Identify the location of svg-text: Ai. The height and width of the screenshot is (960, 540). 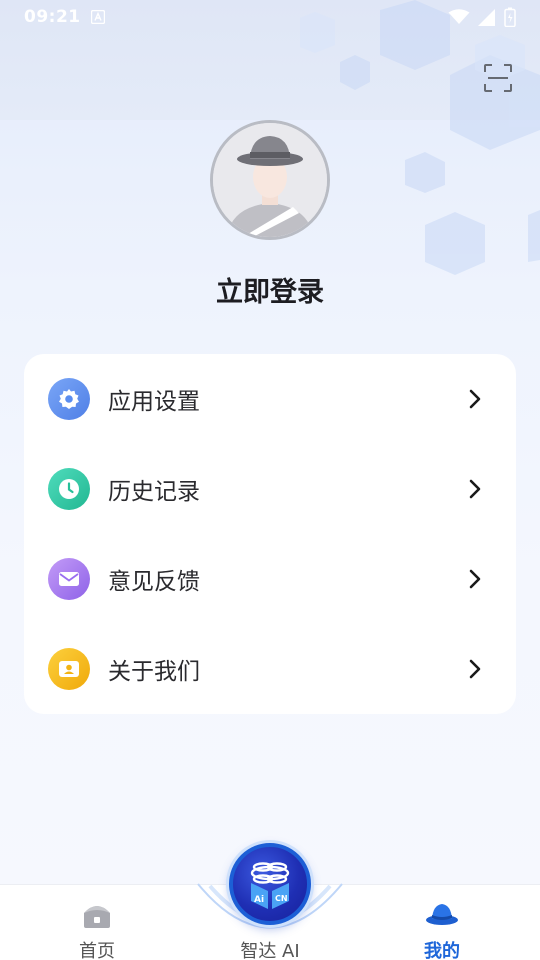
(259, 900).